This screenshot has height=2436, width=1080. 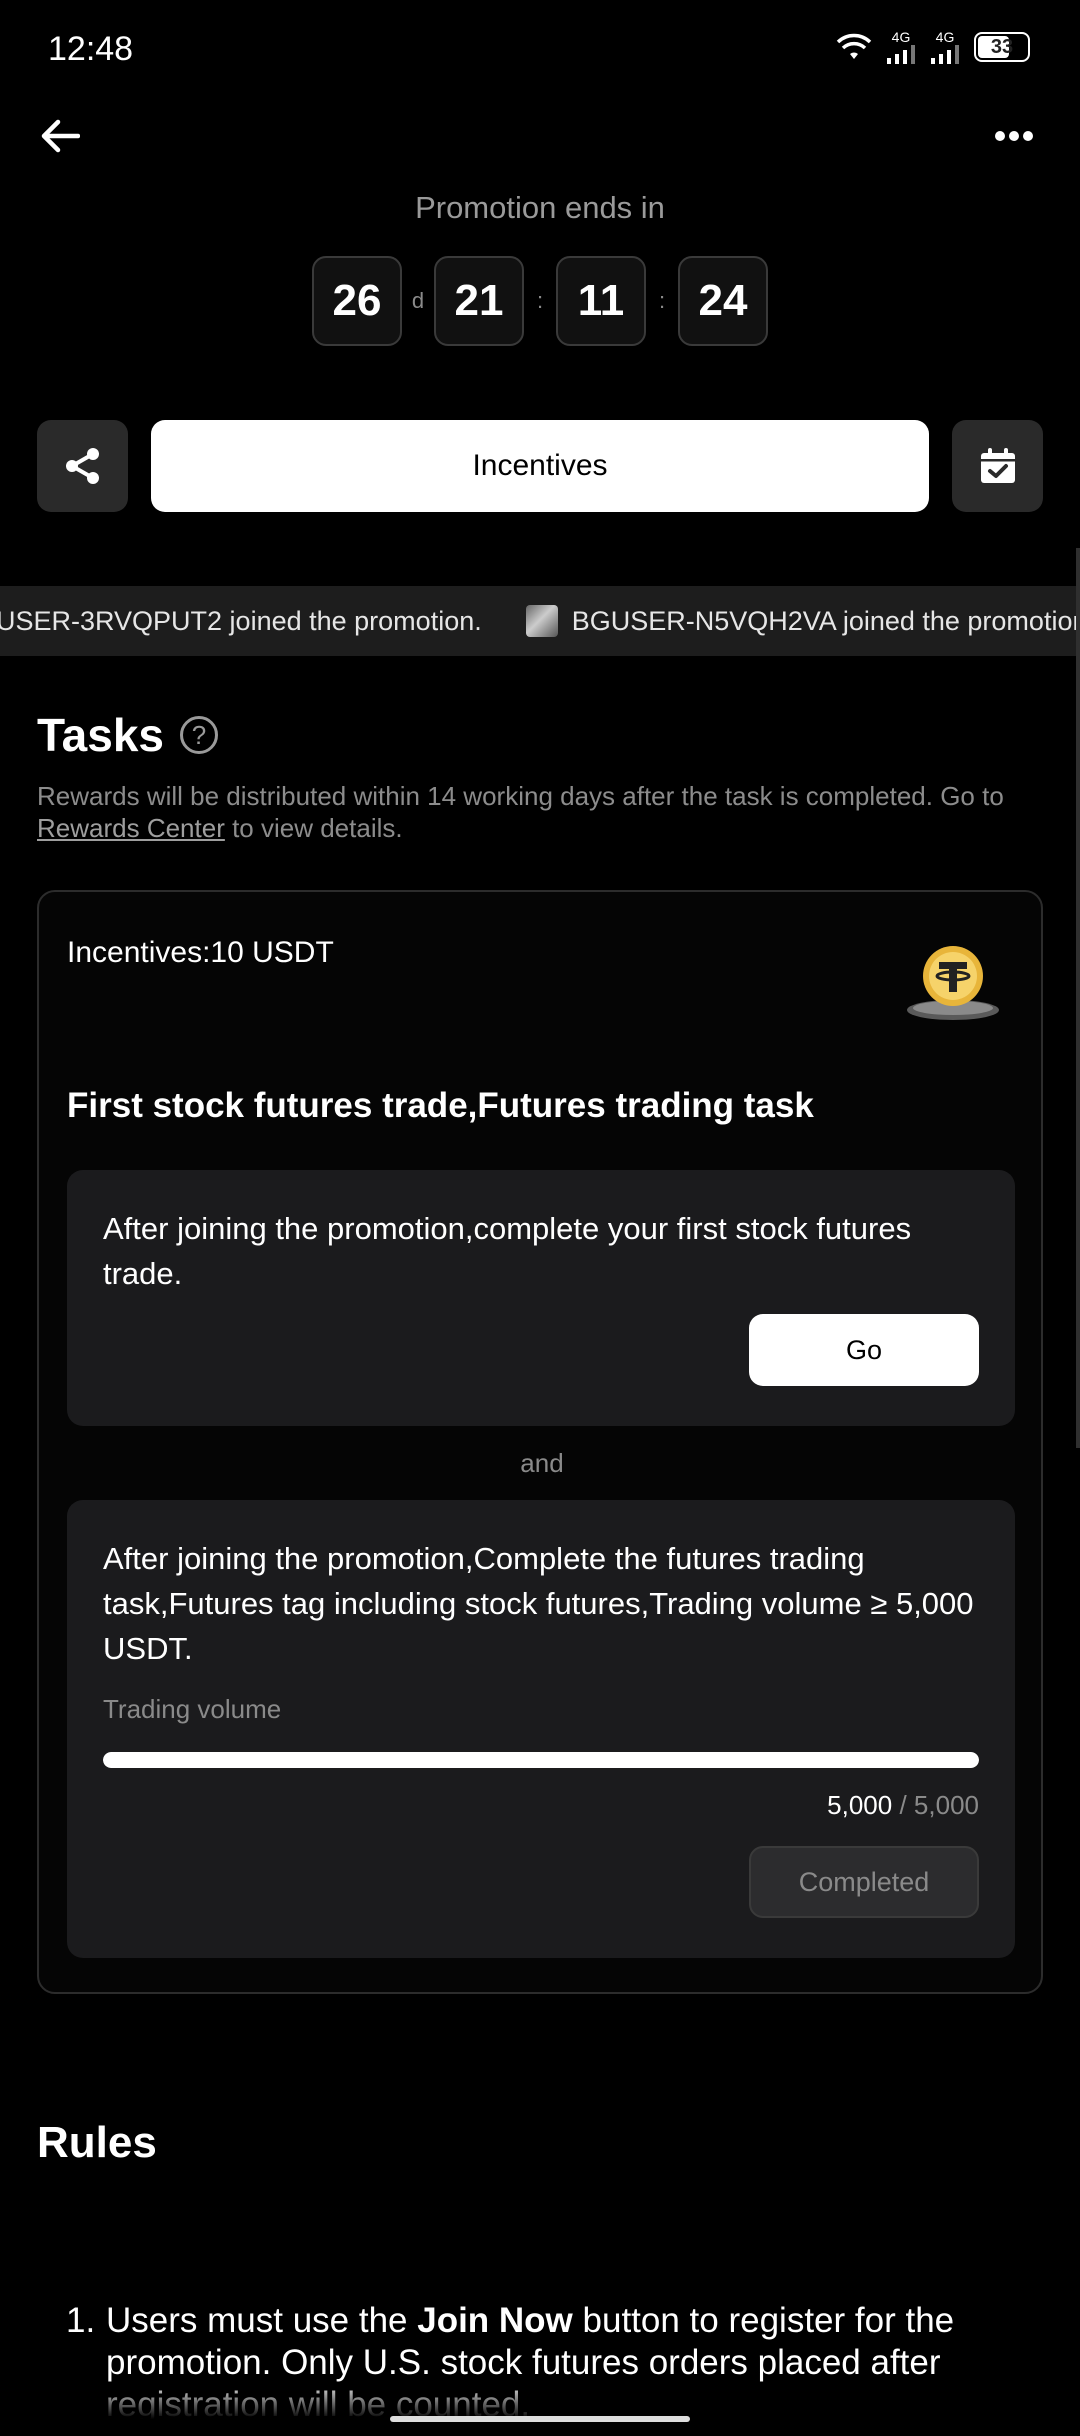 I want to click on ticker-item: BGUSER-N5VQH2VA joined the promotion., so click(x=802, y=621).